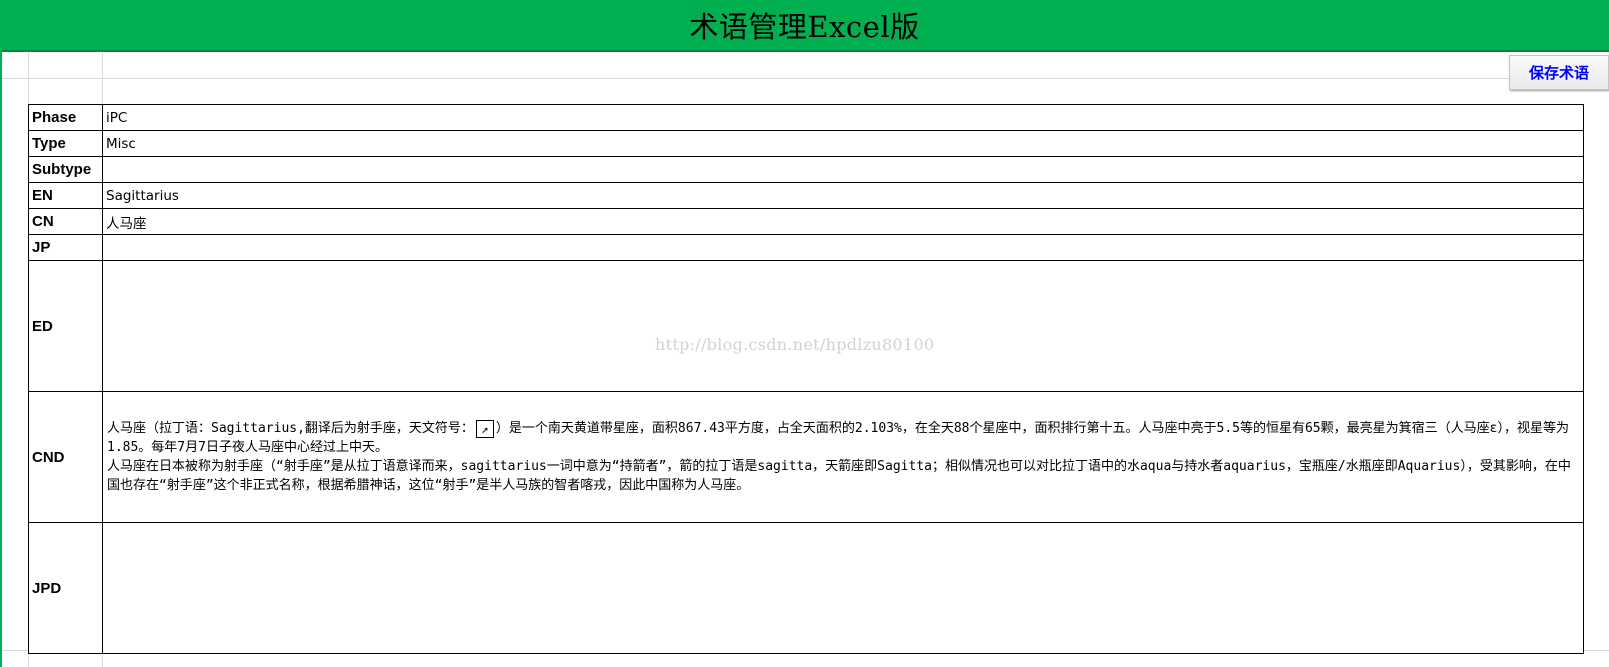 The height and width of the screenshot is (667, 1609). I want to click on table-row-type: Type Misc, so click(806, 143).